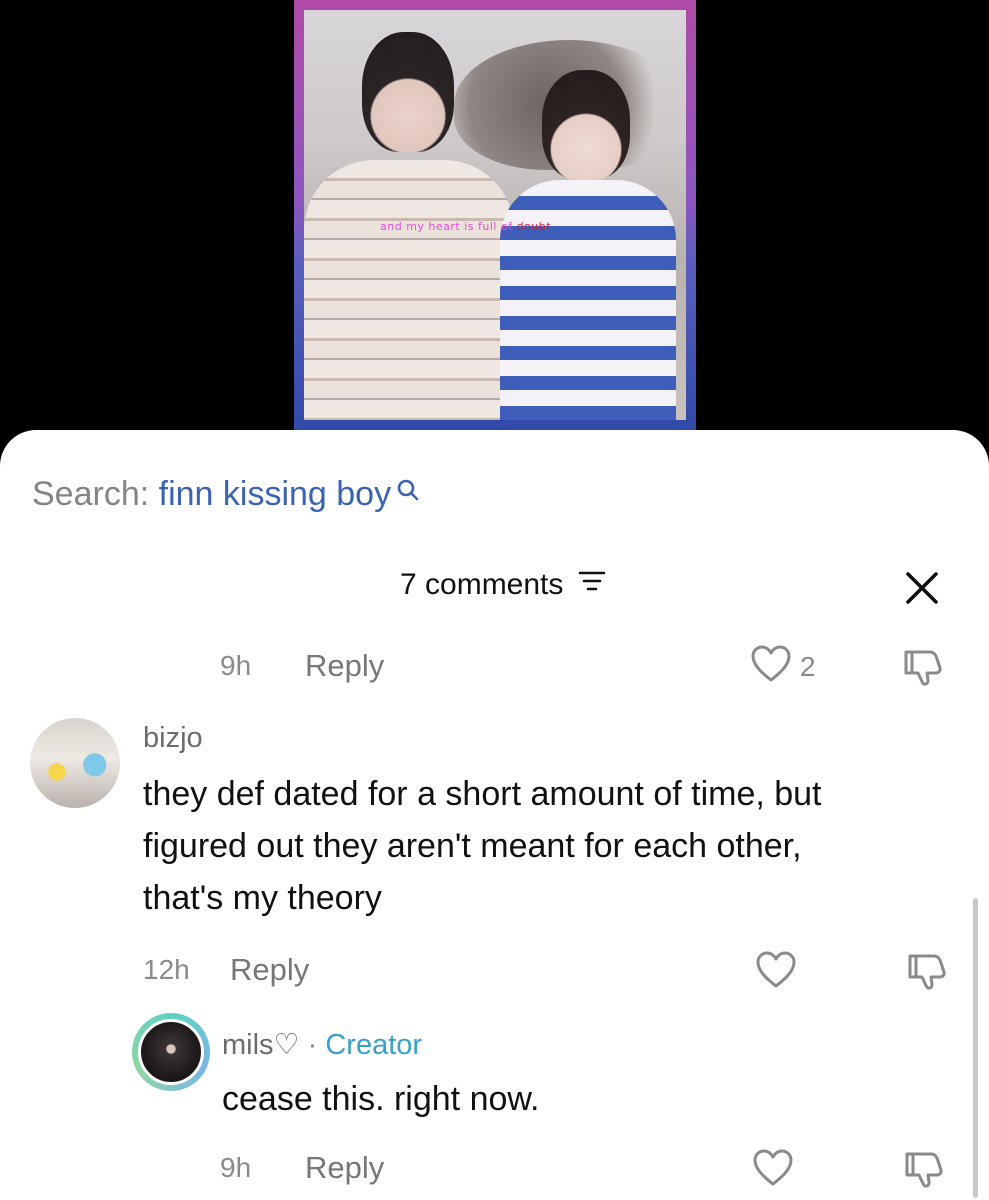 The height and width of the screenshot is (1200, 989). What do you see at coordinates (975, 1048) in the screenshot?
I see `scrollbar` at bounding box center [975, 1048].